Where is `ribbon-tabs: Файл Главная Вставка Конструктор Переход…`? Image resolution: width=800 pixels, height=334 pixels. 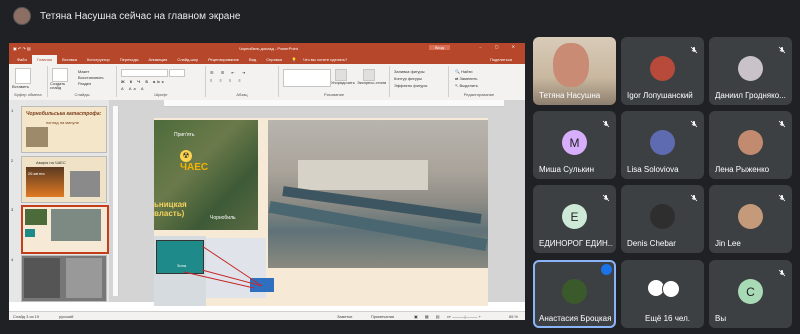 ribbon-tabs: Файл Главная Вставка Конструктор Переход… is located at coordinates (267, 58).